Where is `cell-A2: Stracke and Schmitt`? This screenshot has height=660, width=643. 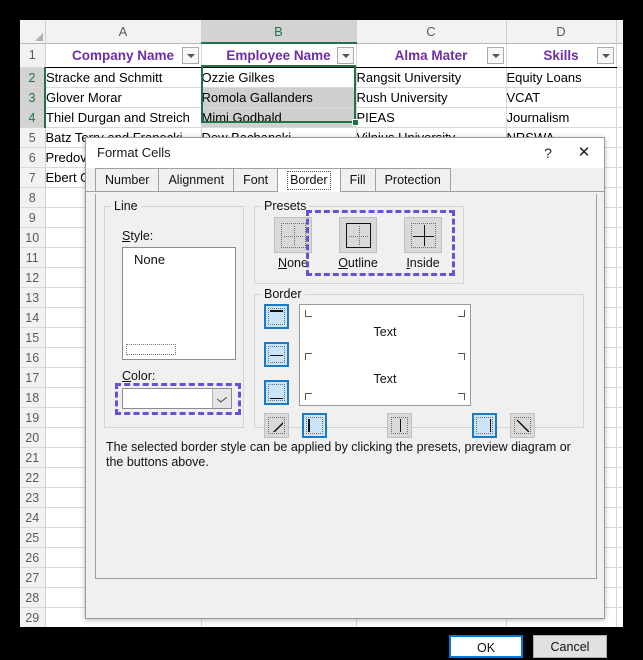 cell-A2: Stracke and Schmitt is located at coordinates (123, 77).